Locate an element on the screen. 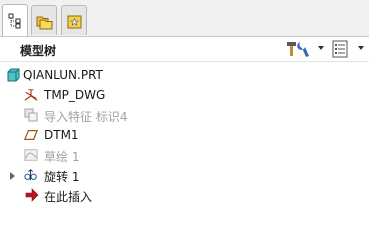  favorites-icon is located at coordinates (74, 22).